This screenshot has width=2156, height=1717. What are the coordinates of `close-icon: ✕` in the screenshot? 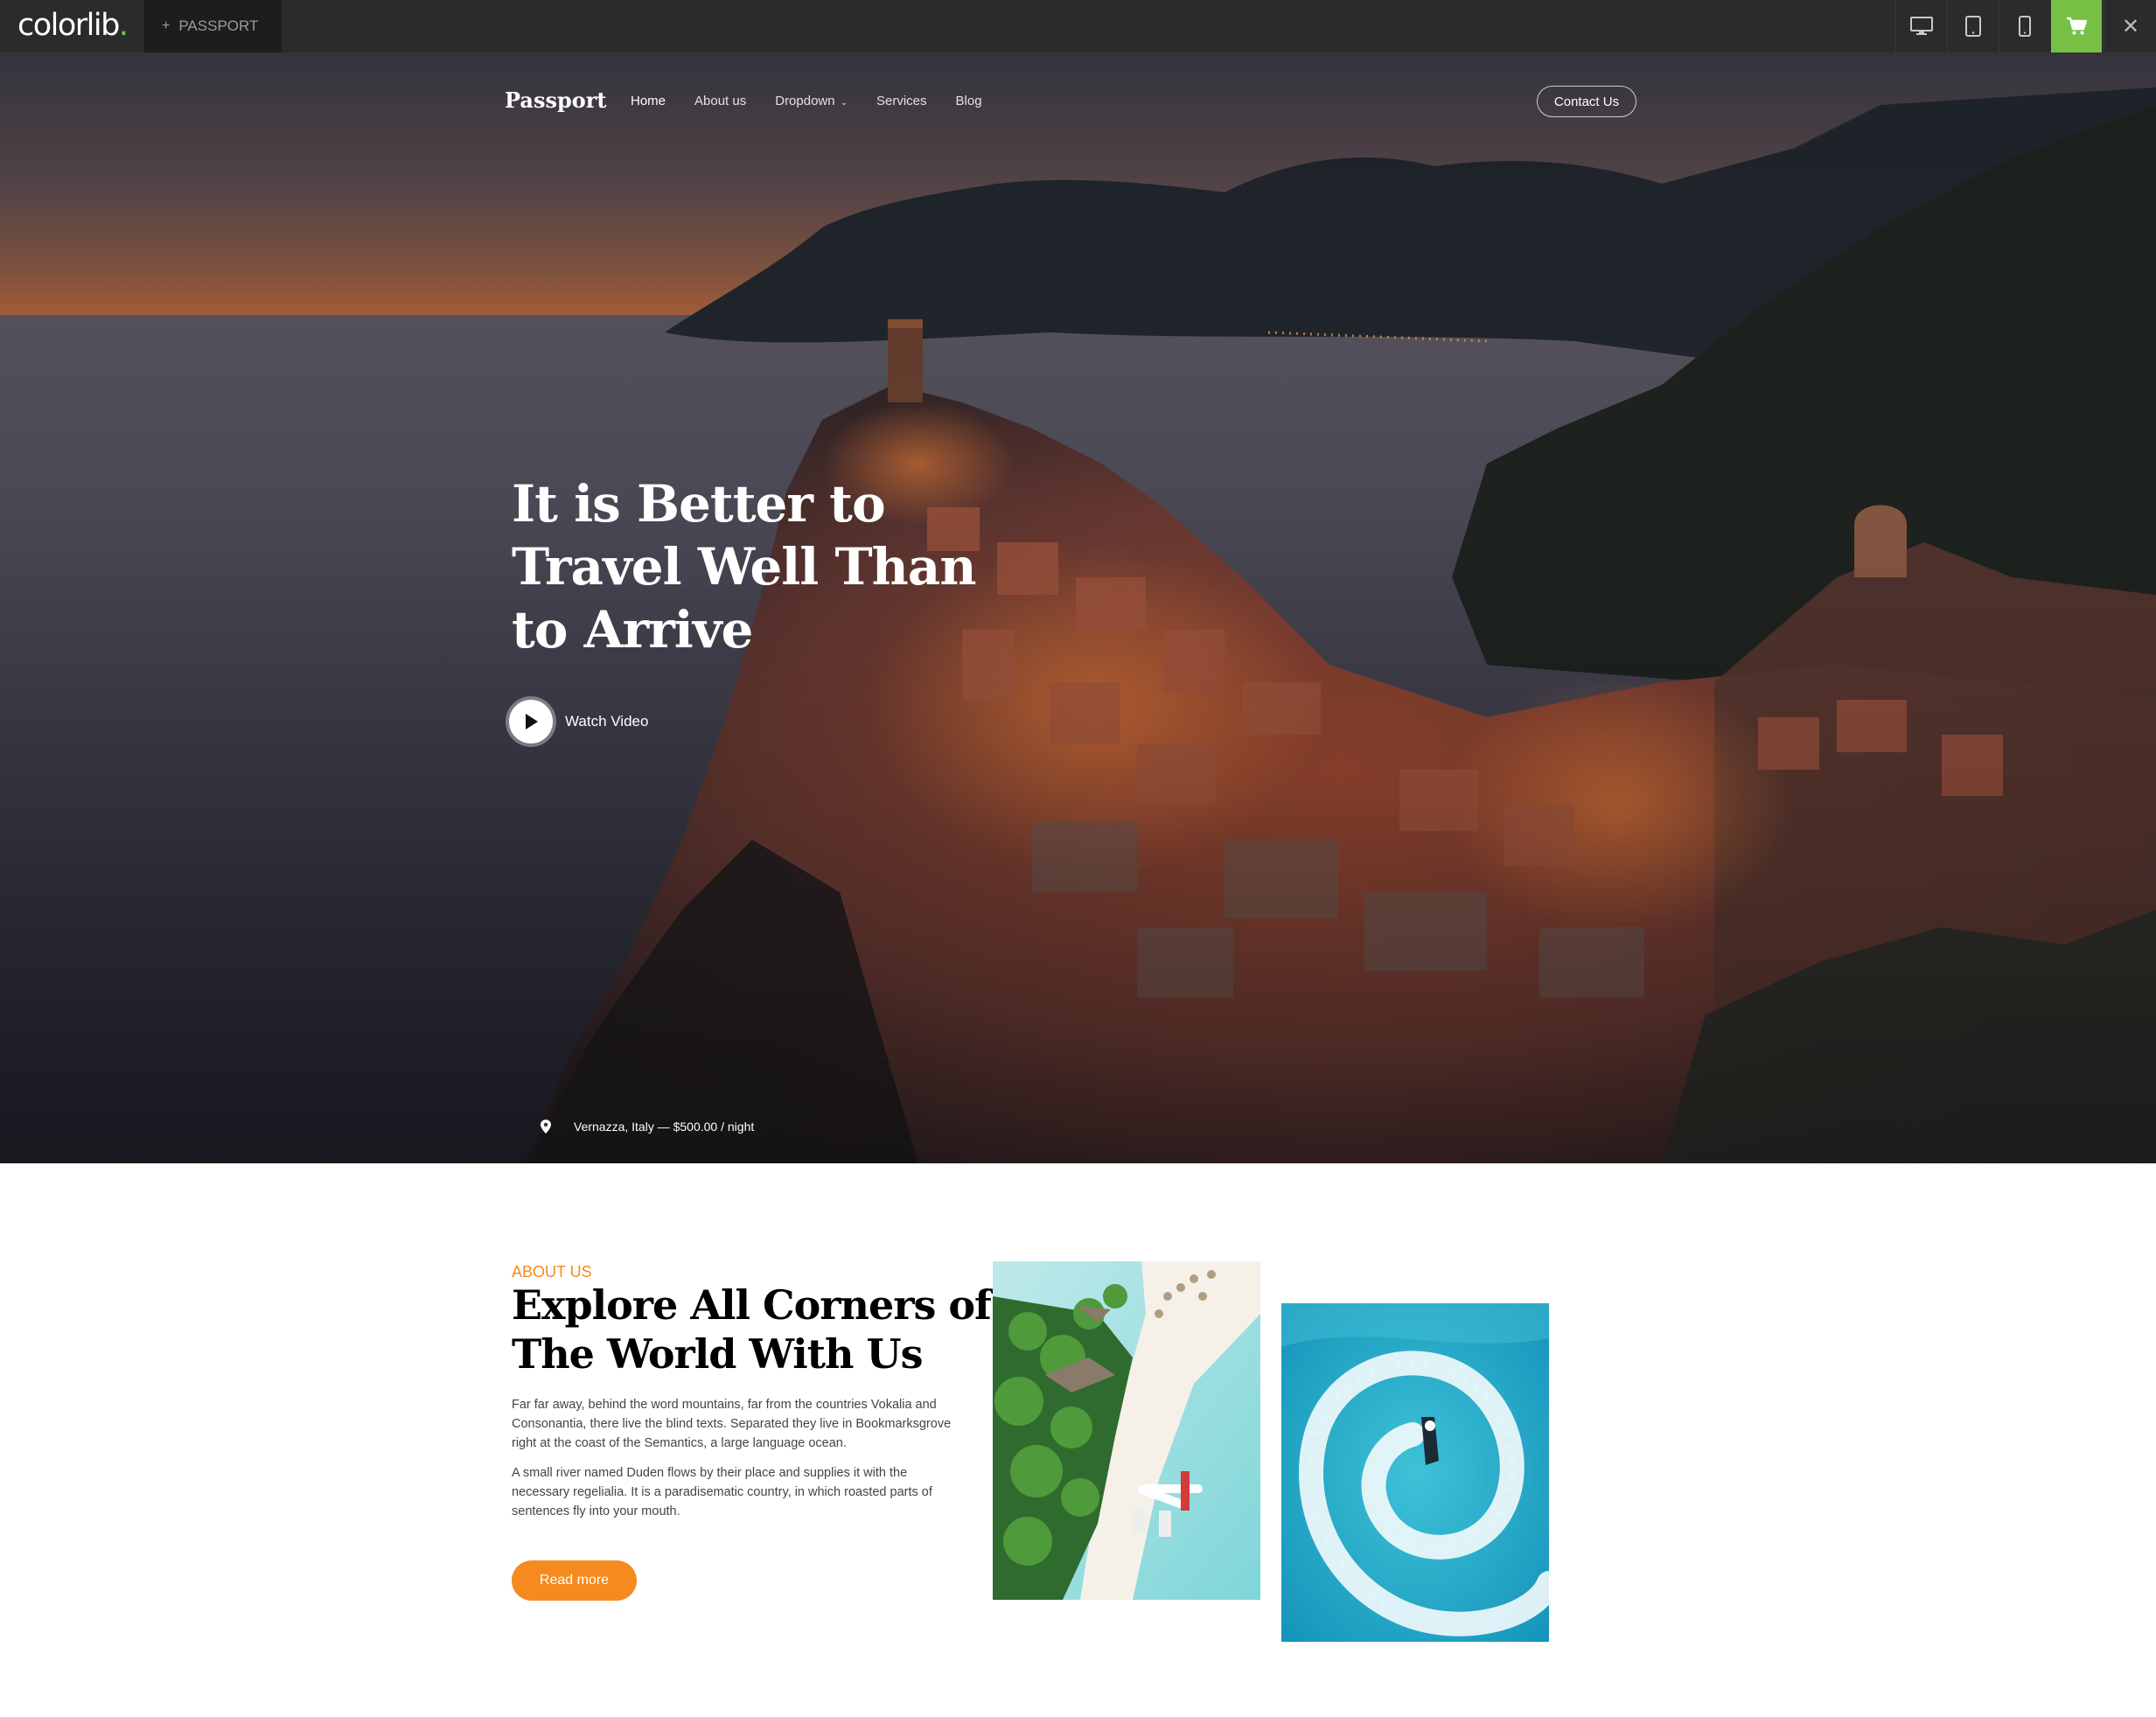 It's located at (2130, 26).